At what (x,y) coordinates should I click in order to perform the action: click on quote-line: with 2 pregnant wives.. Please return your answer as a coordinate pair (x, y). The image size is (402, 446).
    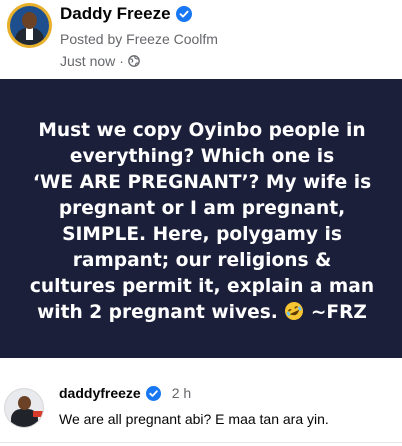
    Looking at the image, I should click on (157, 312).